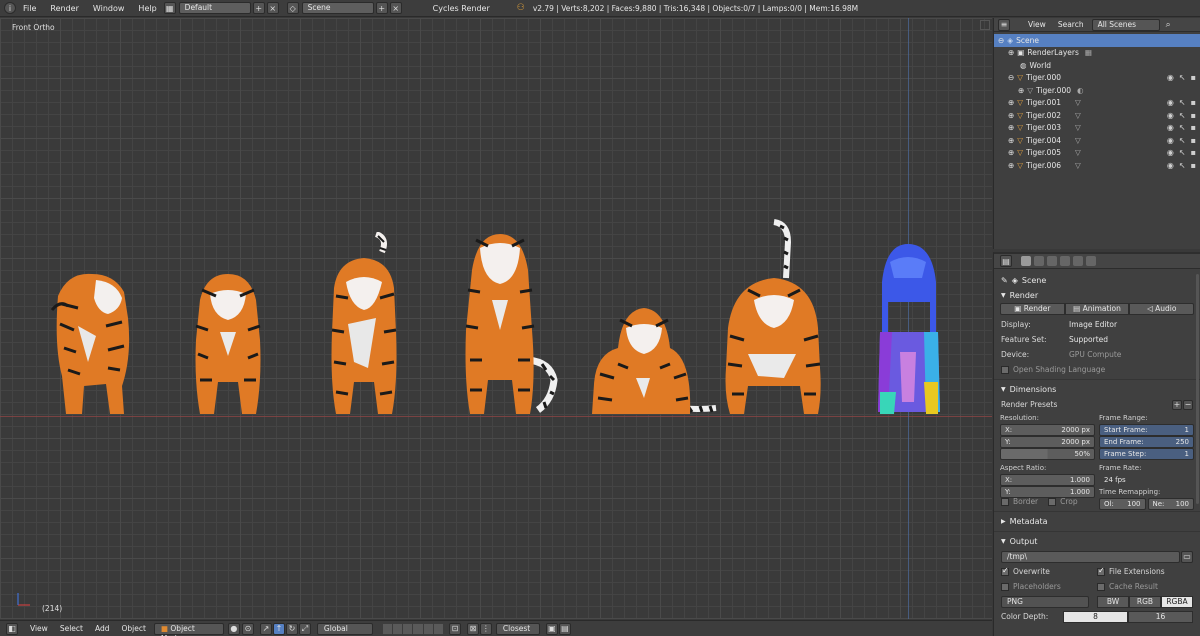 The height and width of the screenshot is (636, 1200). I want to click on menu-view: View, so click(39, 628).